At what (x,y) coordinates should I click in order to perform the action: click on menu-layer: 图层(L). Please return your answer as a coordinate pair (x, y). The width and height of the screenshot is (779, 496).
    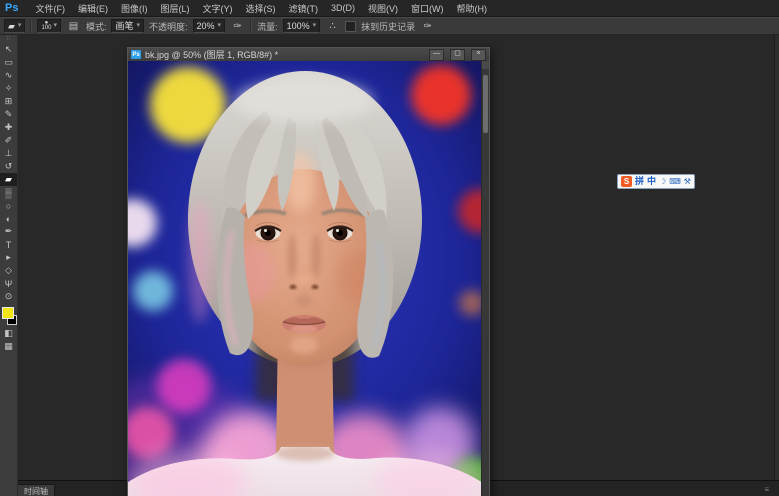
    Looking at the image, I should click on (174, 8).